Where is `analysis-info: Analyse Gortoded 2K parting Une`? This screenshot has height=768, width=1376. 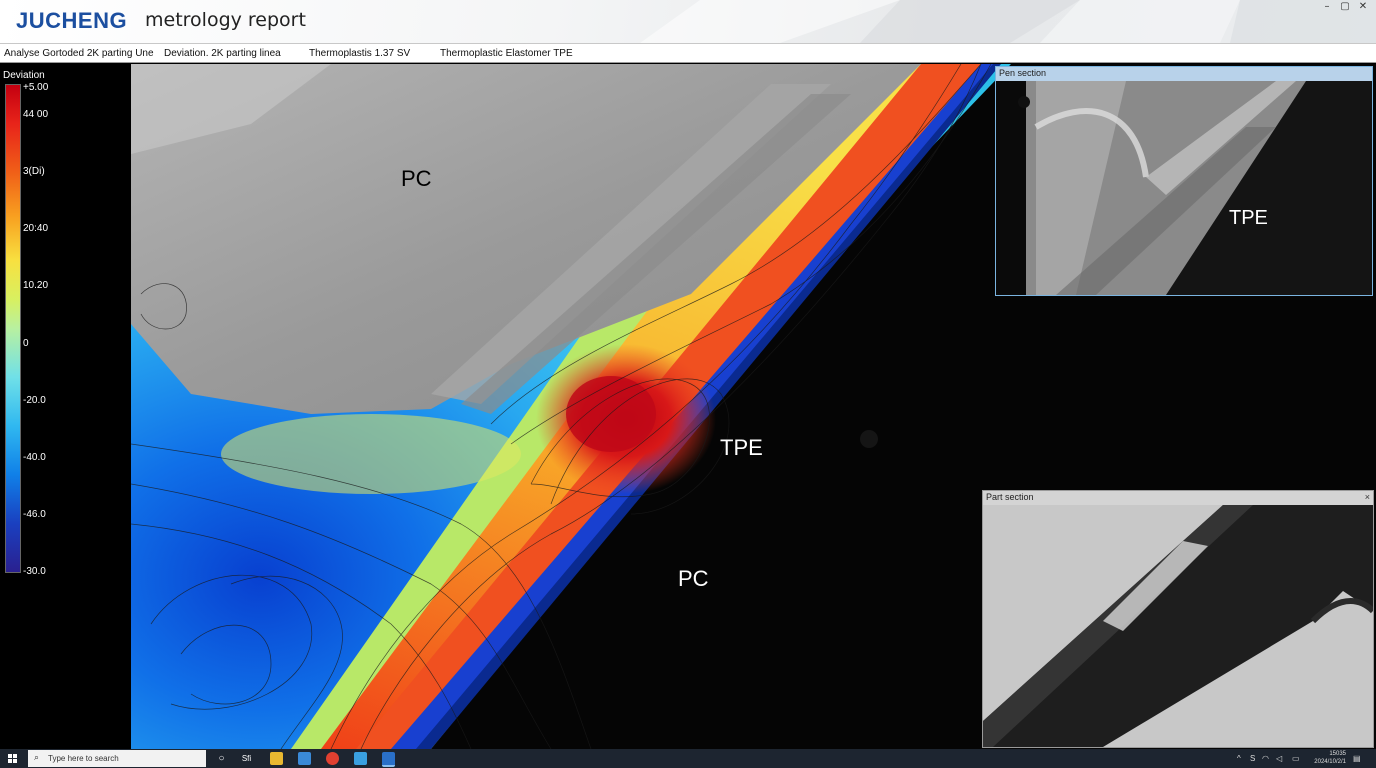
analysis-info: Analyse Gortoded 2K parting Une is located at coordinates (79, 53).